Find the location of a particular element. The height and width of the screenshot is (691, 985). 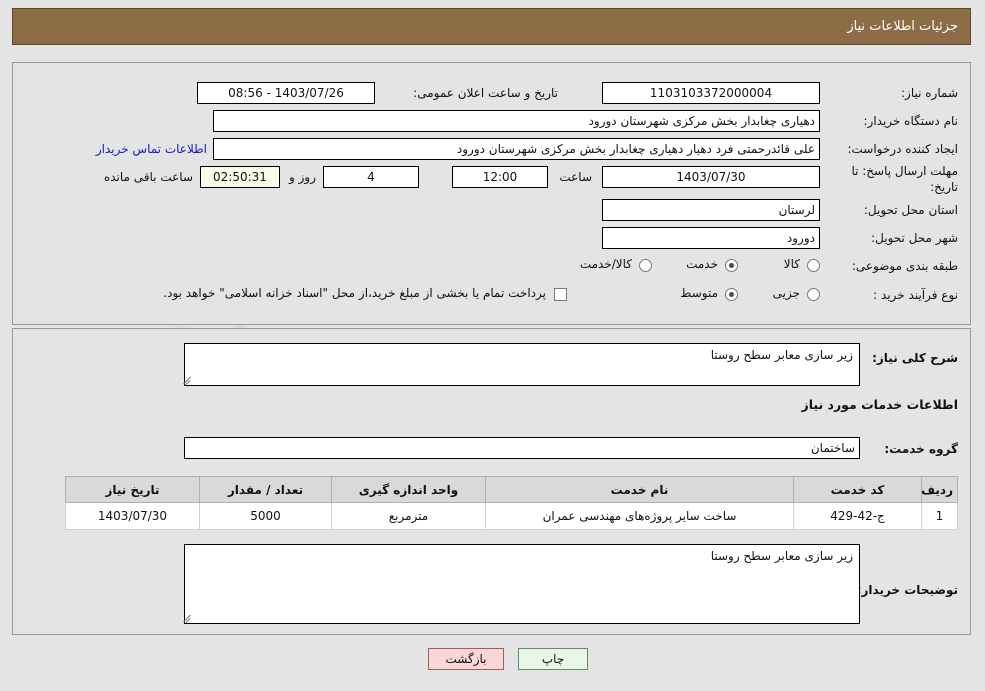

th-service-code: کد خدمت is located at coordinates (857, 489).